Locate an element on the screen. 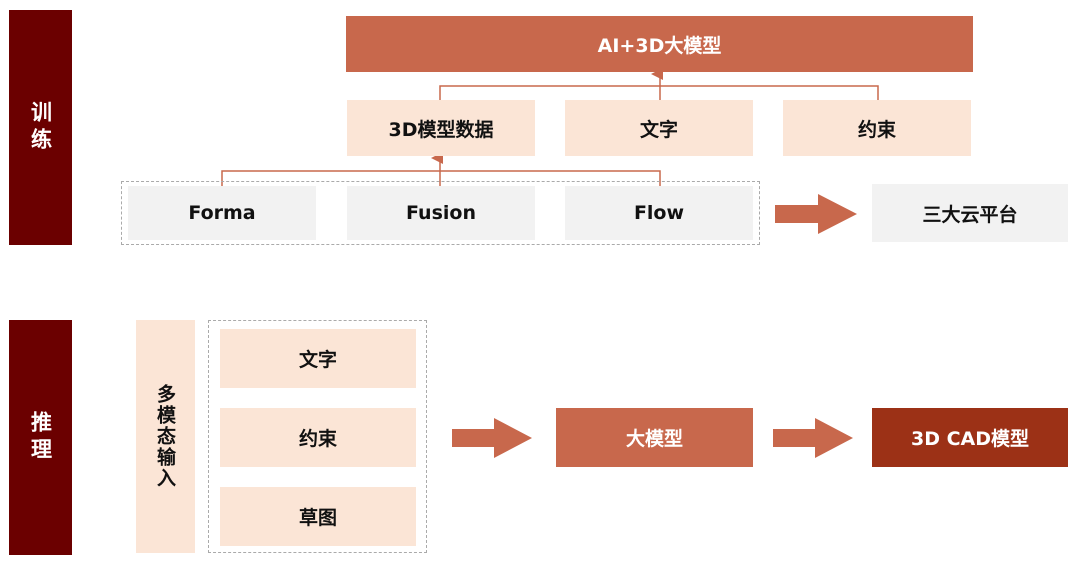  training-input-3d-data: 3D模型数据 is located at coordinates (441, 128).